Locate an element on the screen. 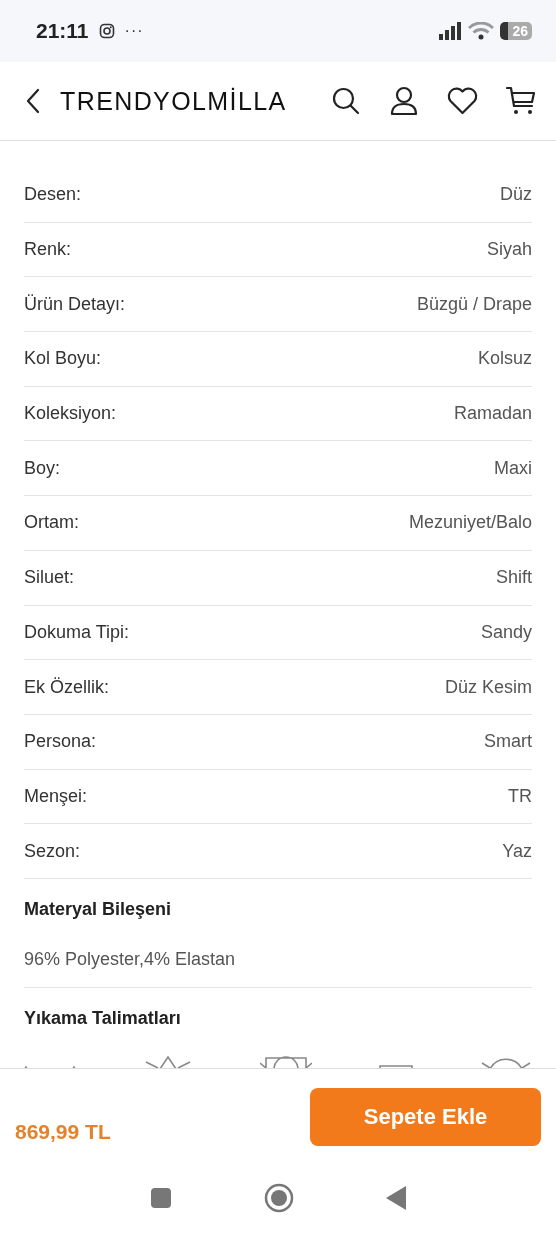 The height and width of the screenshot is (1235, 556). material-text: 96% Polyester,4% Elastan is located at coordinates (130, 959).